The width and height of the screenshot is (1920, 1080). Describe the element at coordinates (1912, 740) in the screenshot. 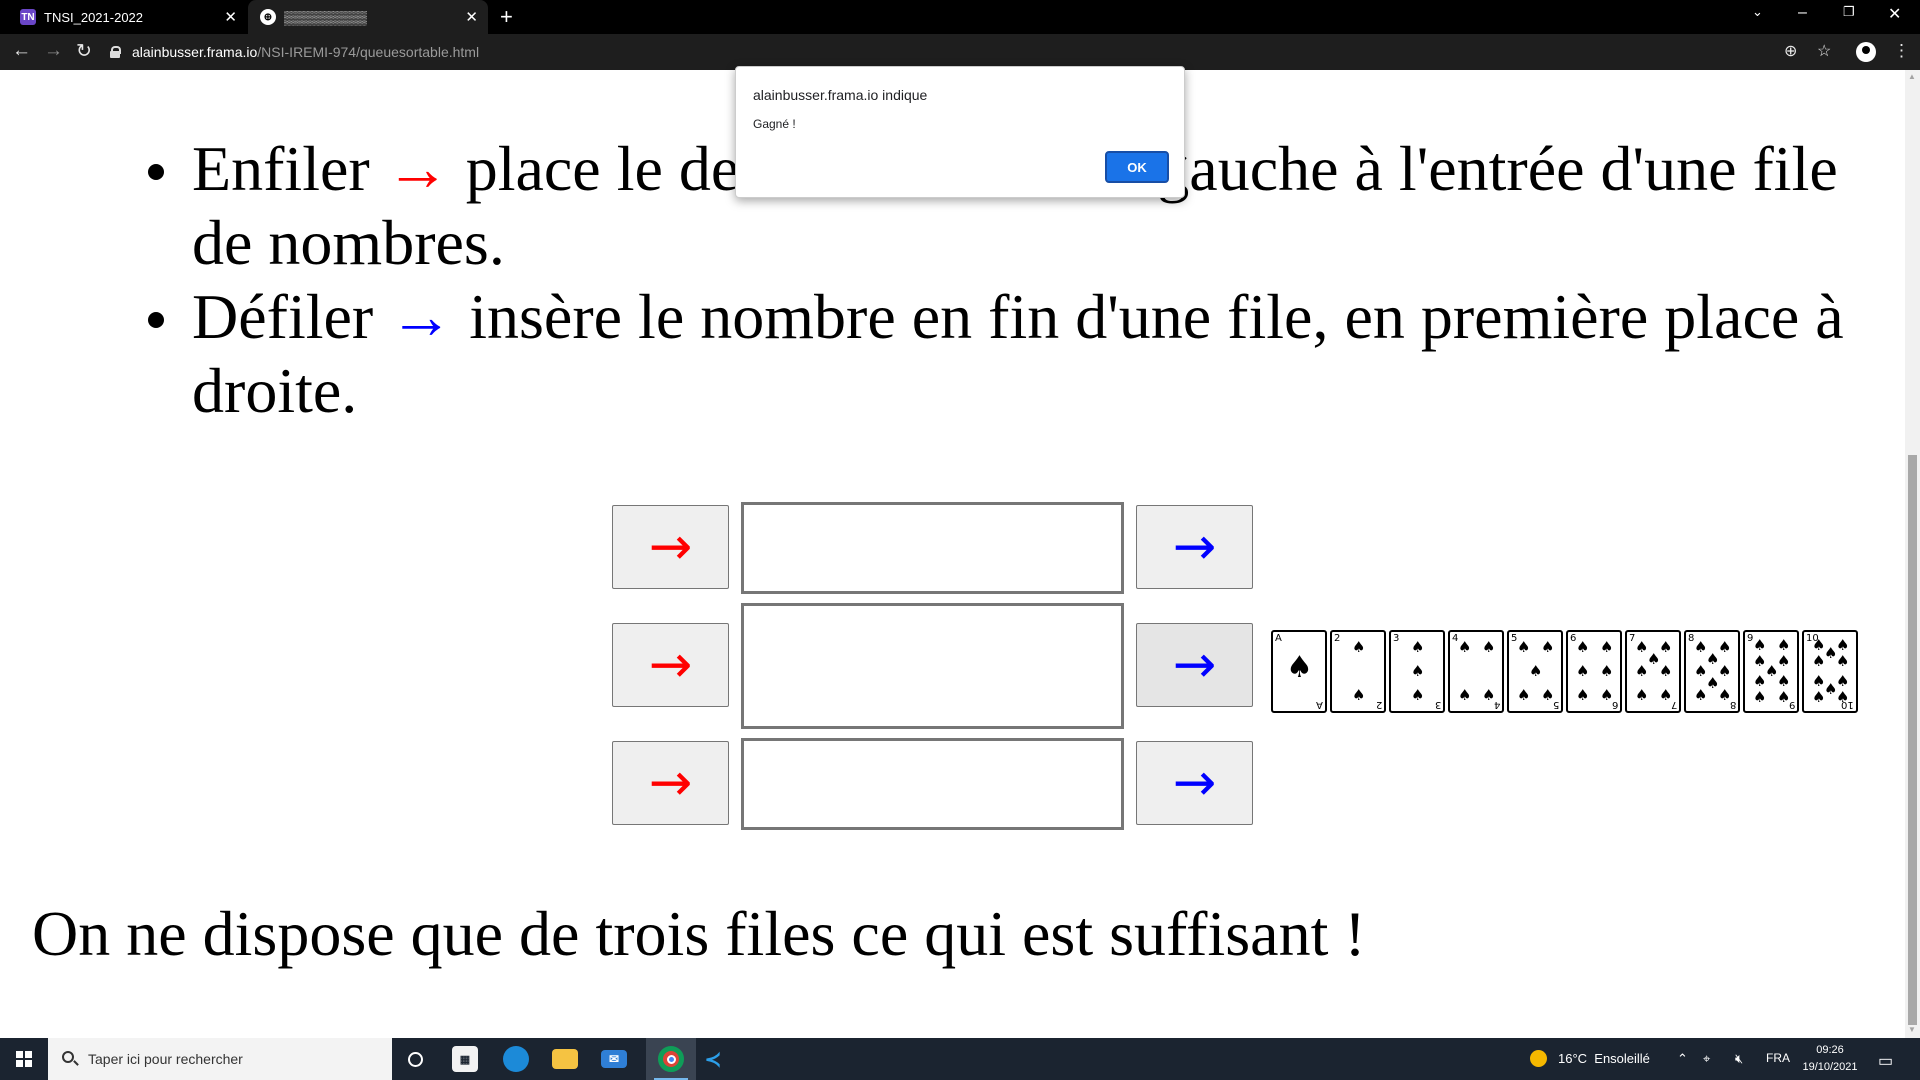

I see `scrollbar-thumb` at that location.